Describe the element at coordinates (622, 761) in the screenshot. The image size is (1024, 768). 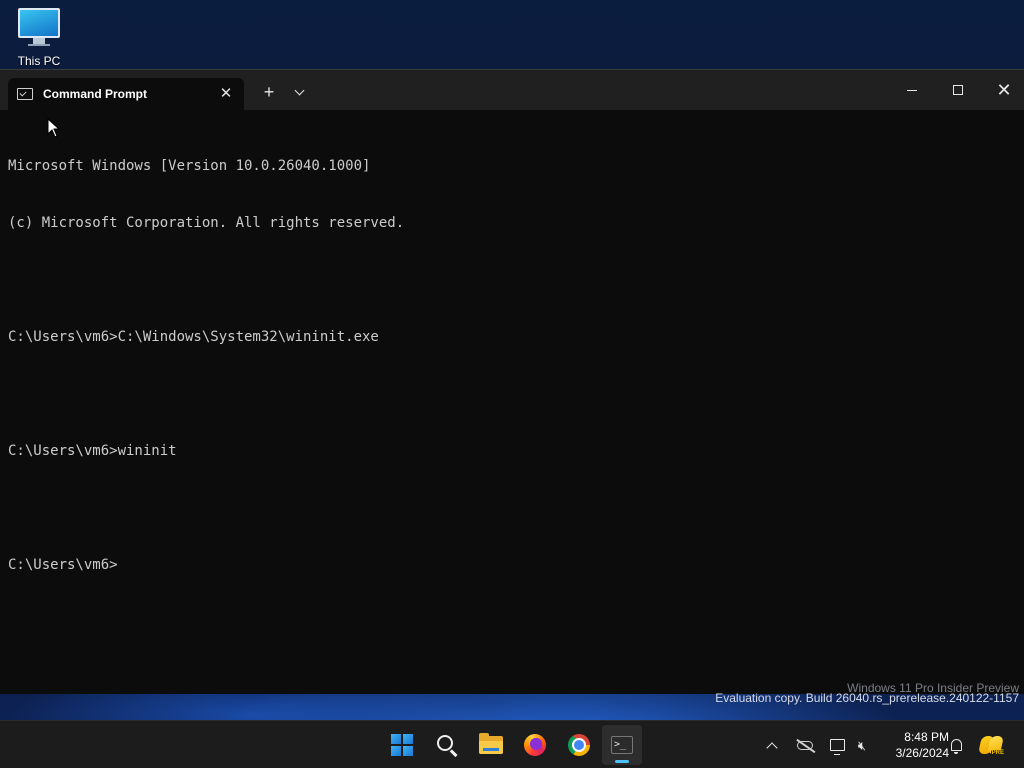
I see `active-indicator` at that location.